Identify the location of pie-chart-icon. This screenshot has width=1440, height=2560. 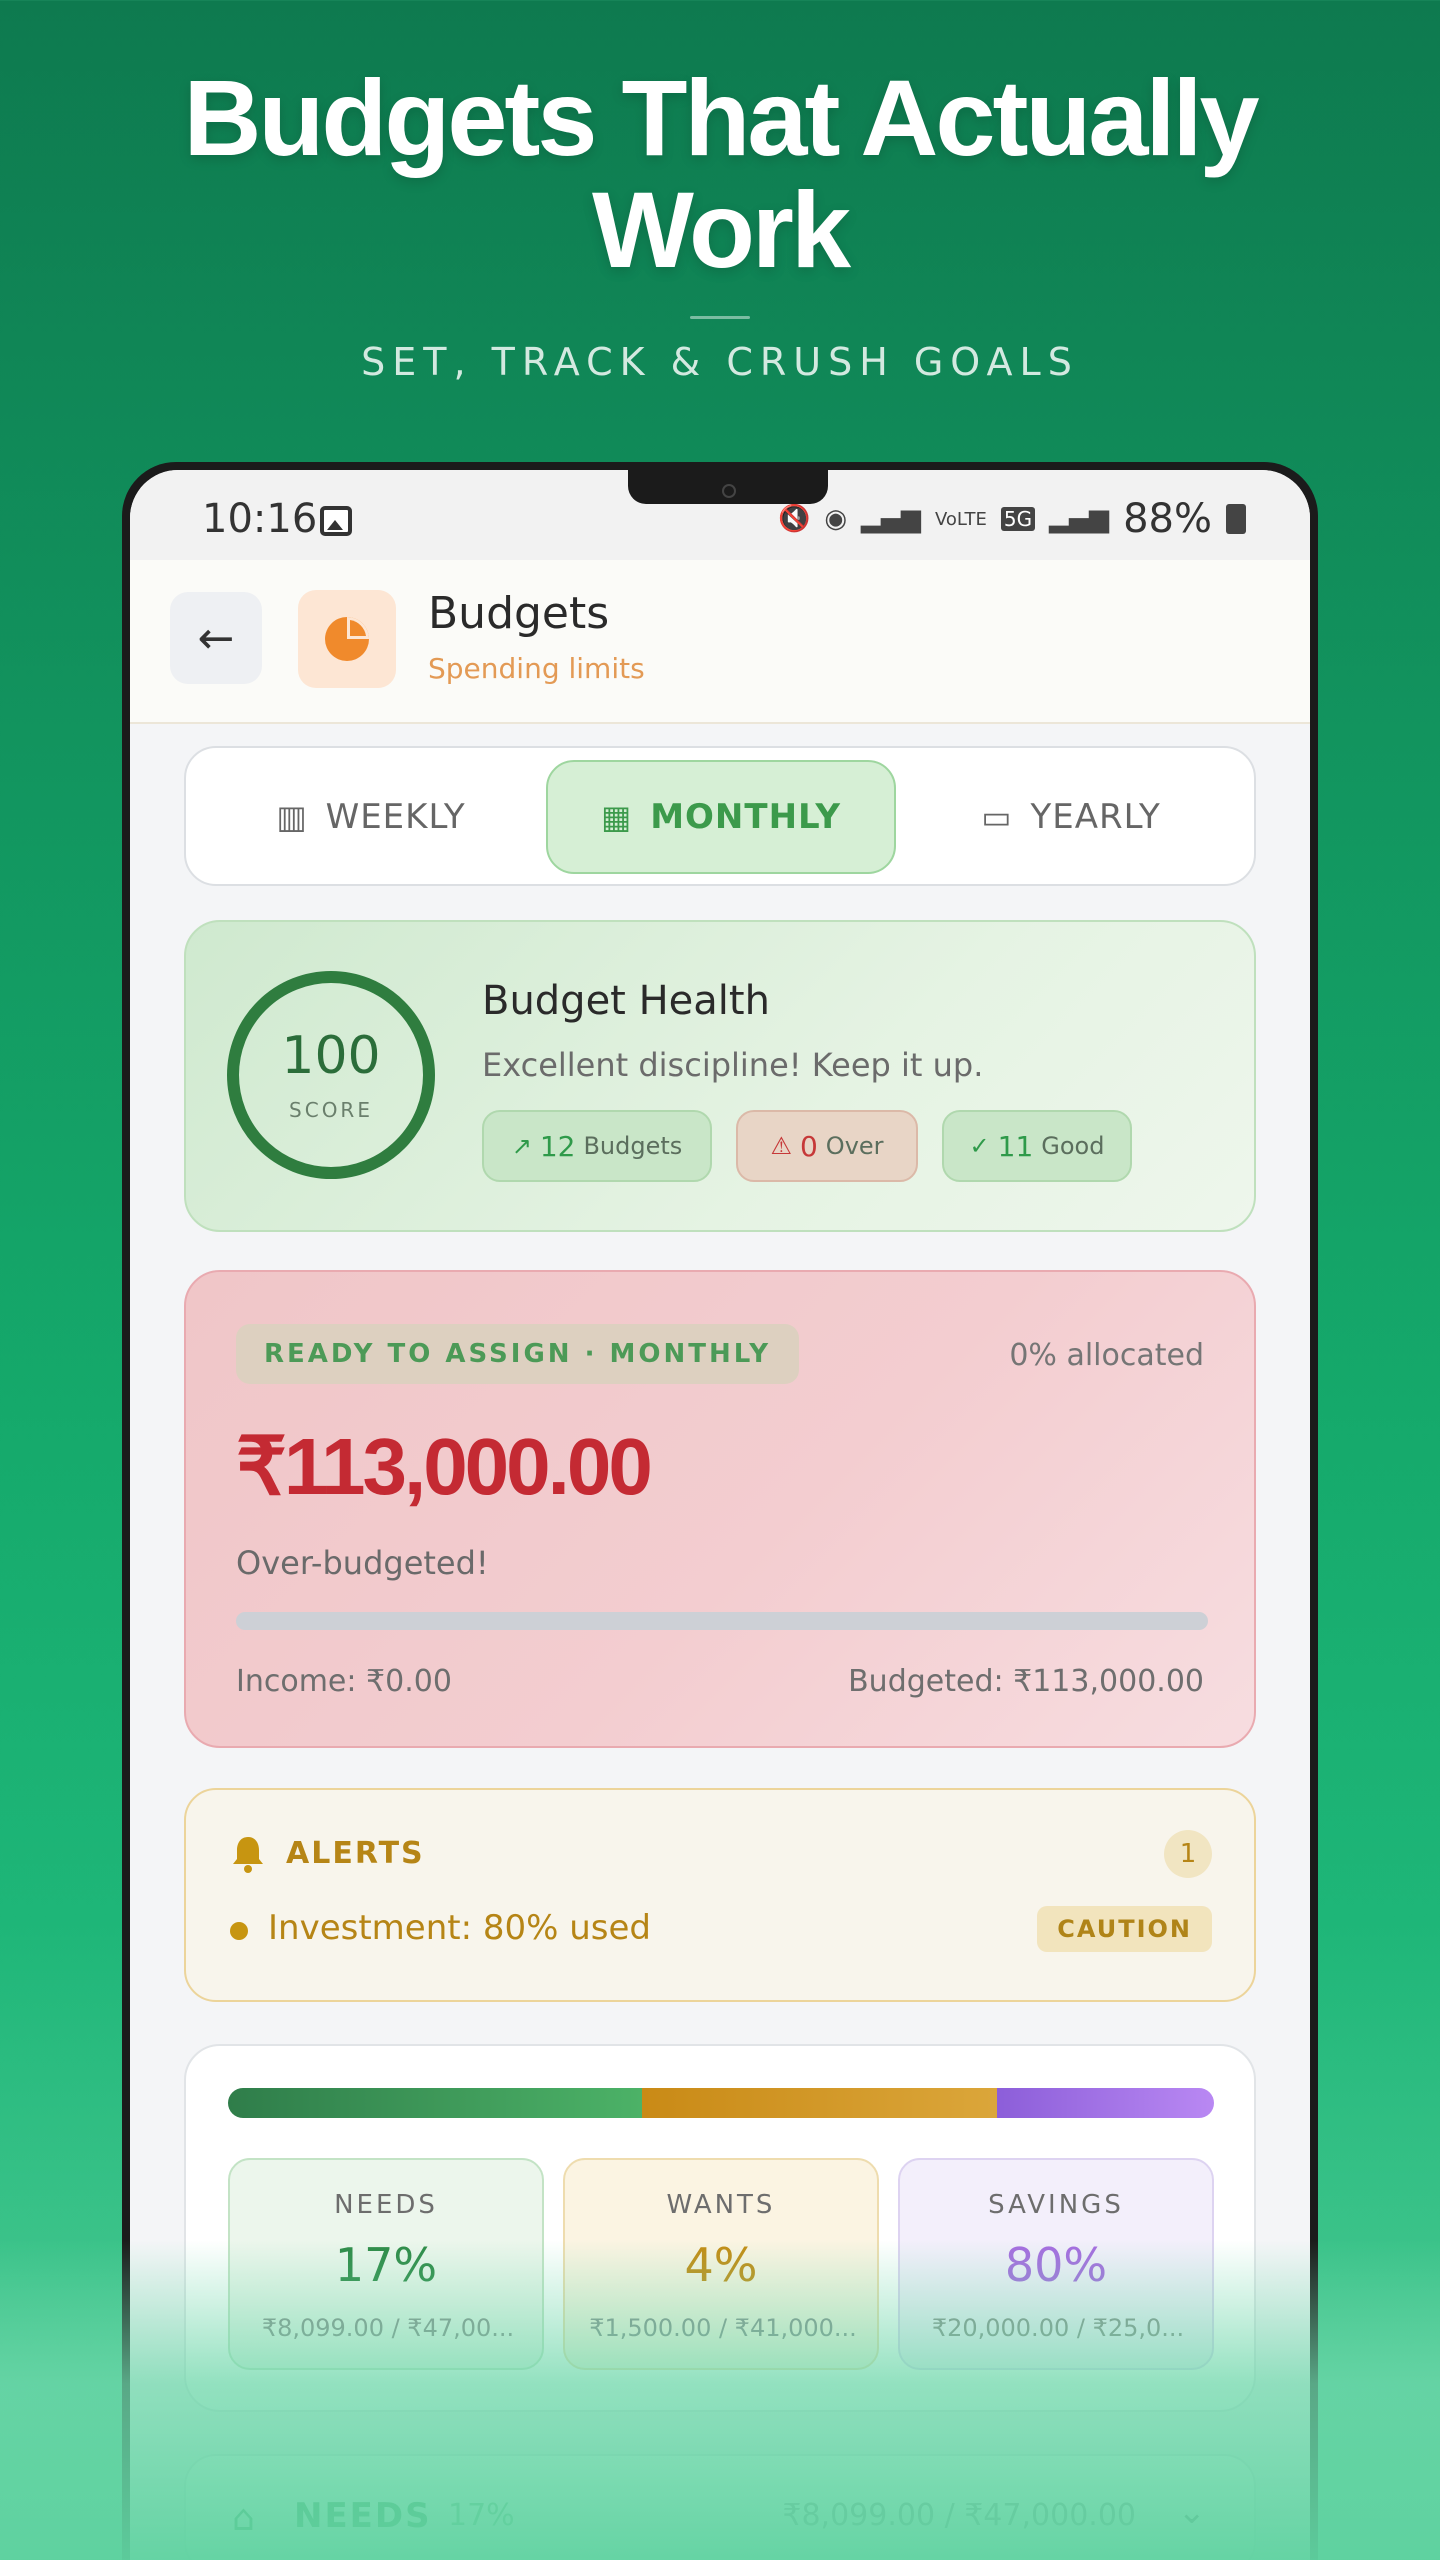
(347, 639).